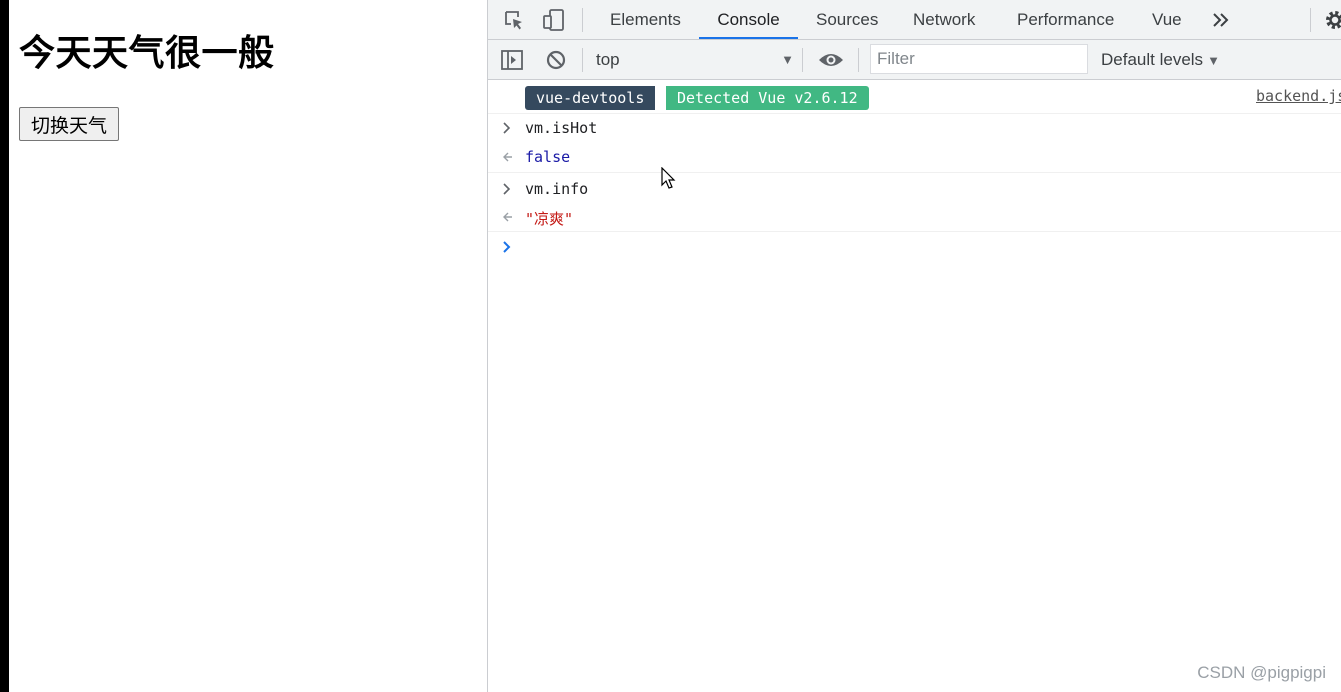 The height and width of the screenshot is (692, 1341). I want to click on context-value: top, so click(608, 59).